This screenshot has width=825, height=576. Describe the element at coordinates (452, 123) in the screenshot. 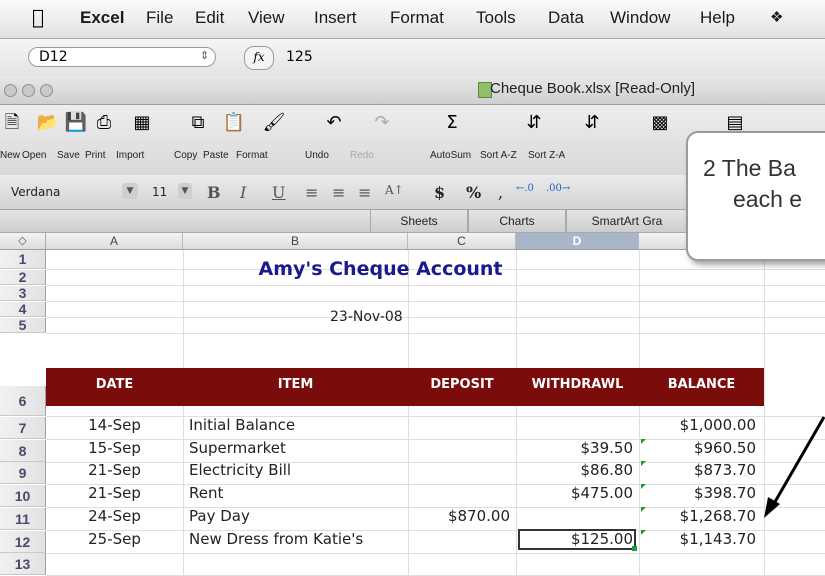

I see `autosum-icon: Σ` at that location.